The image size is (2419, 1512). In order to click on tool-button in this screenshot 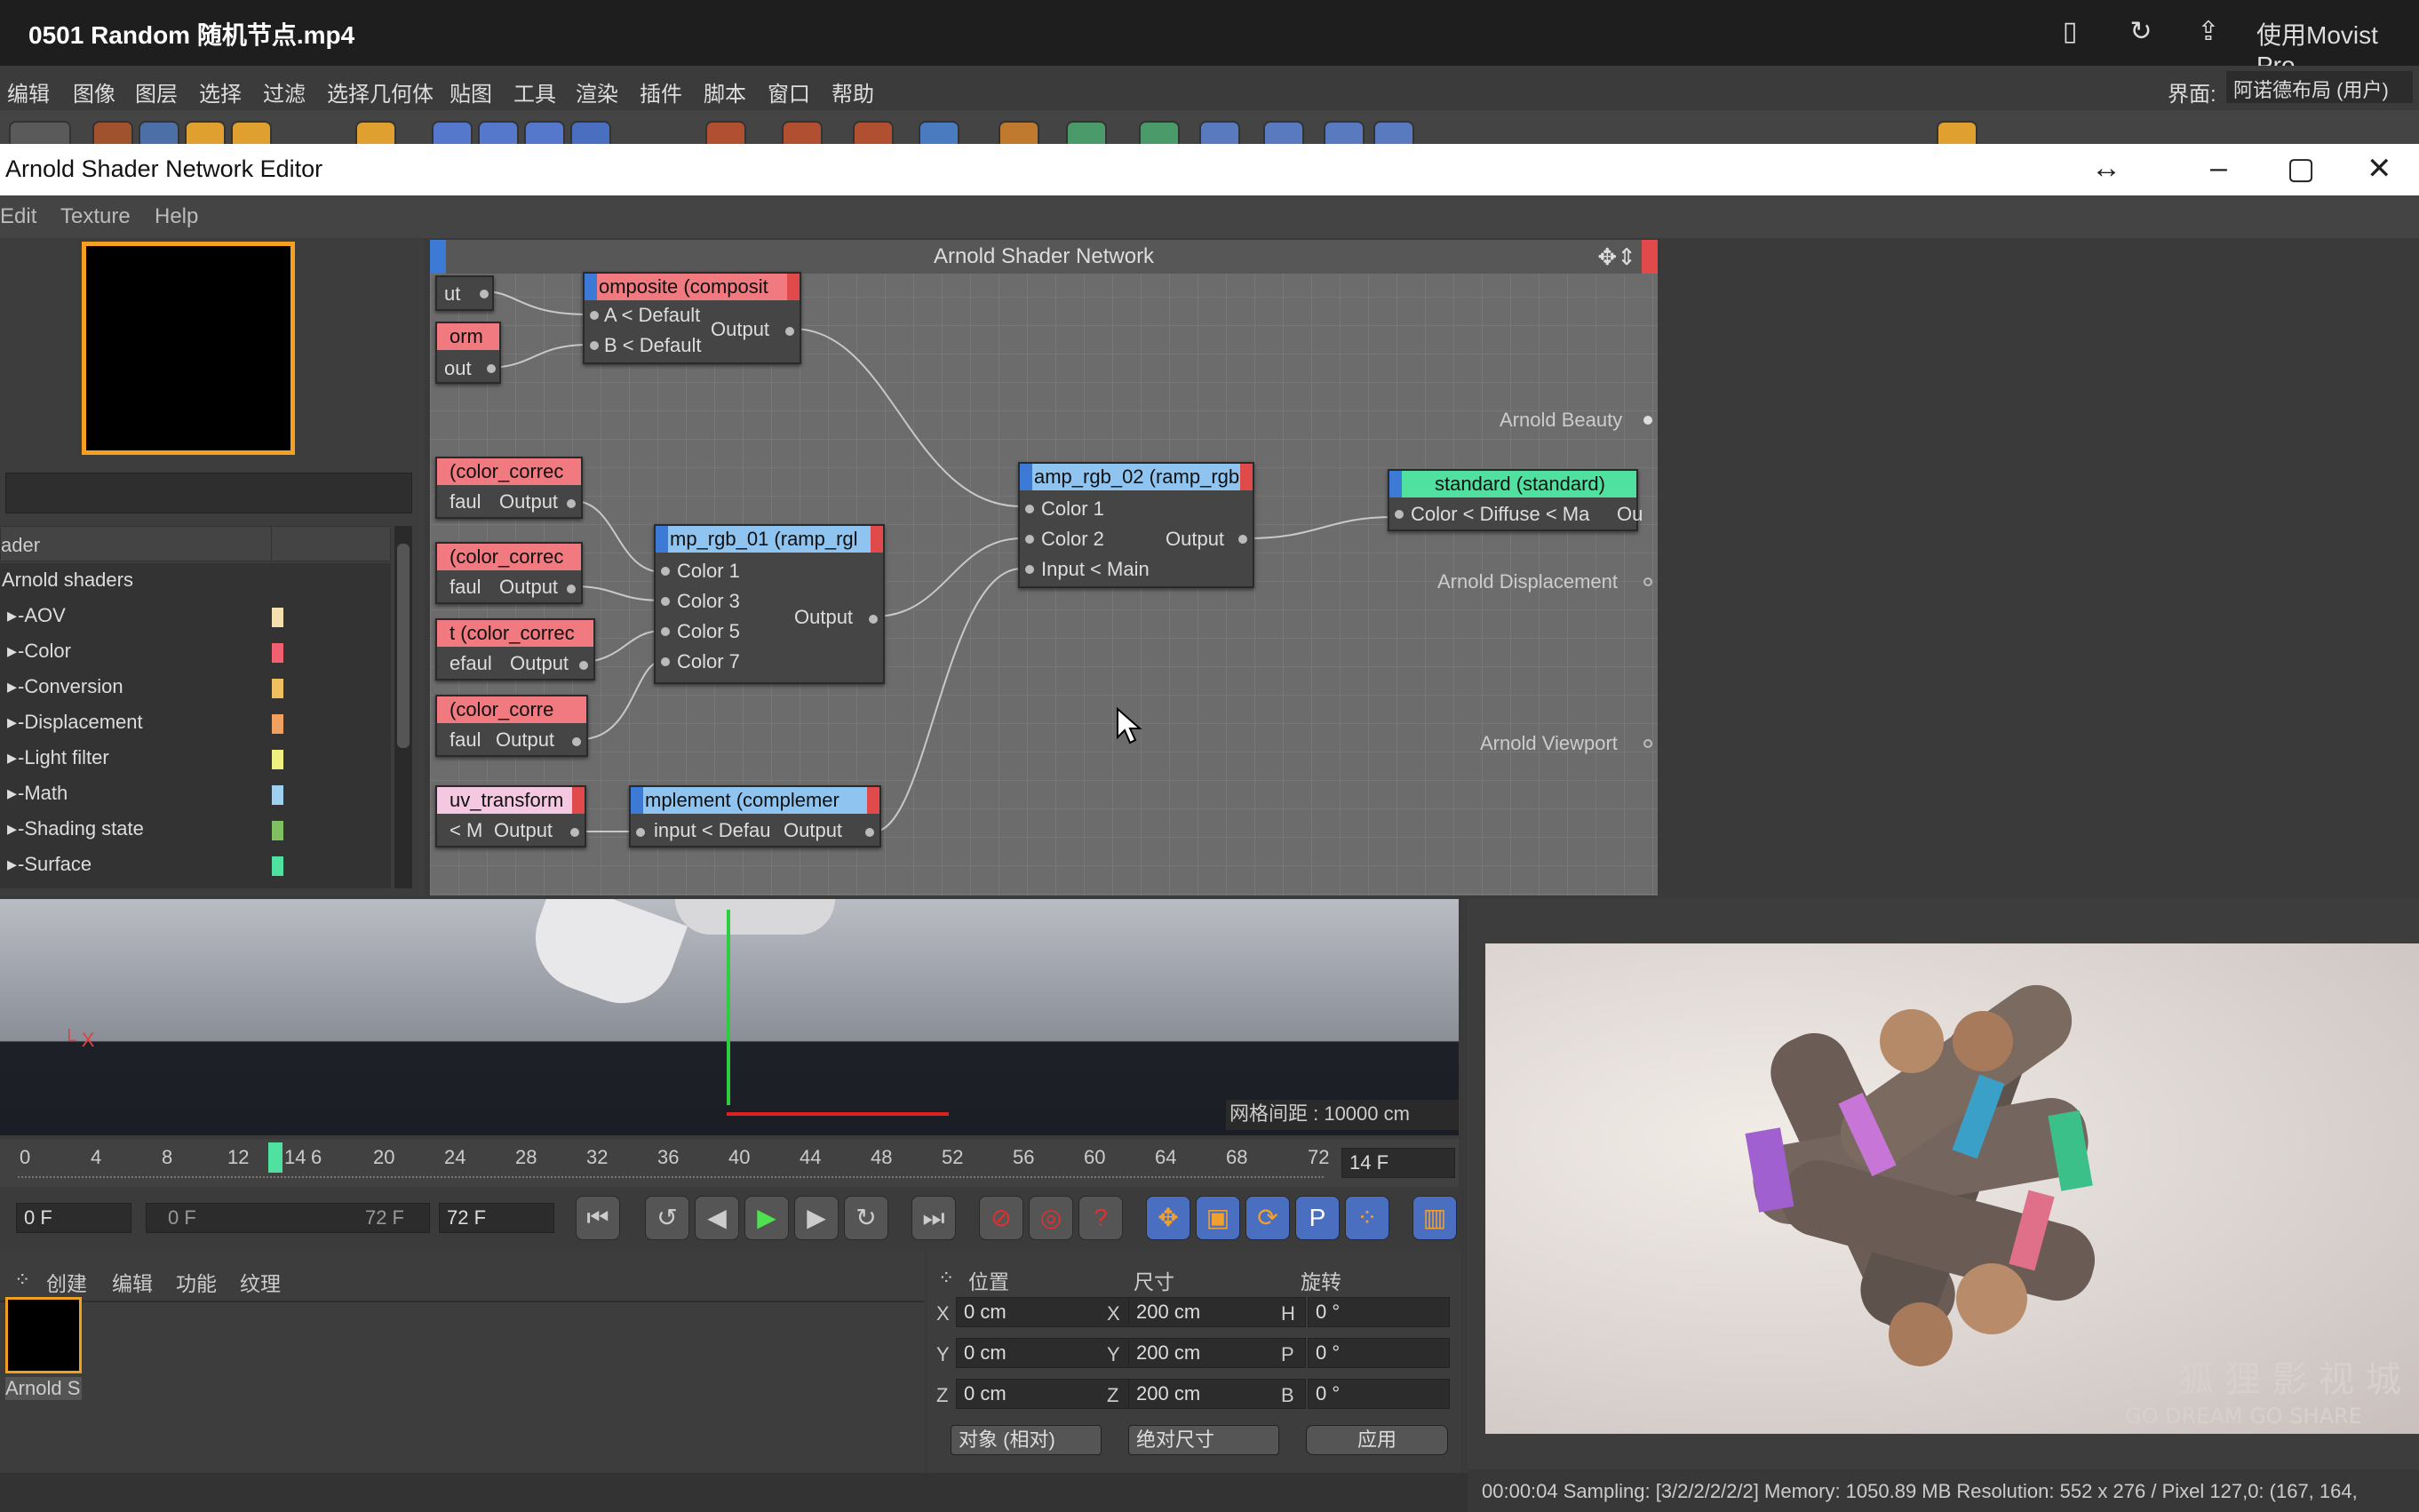, I will do `click(112, 132)`.